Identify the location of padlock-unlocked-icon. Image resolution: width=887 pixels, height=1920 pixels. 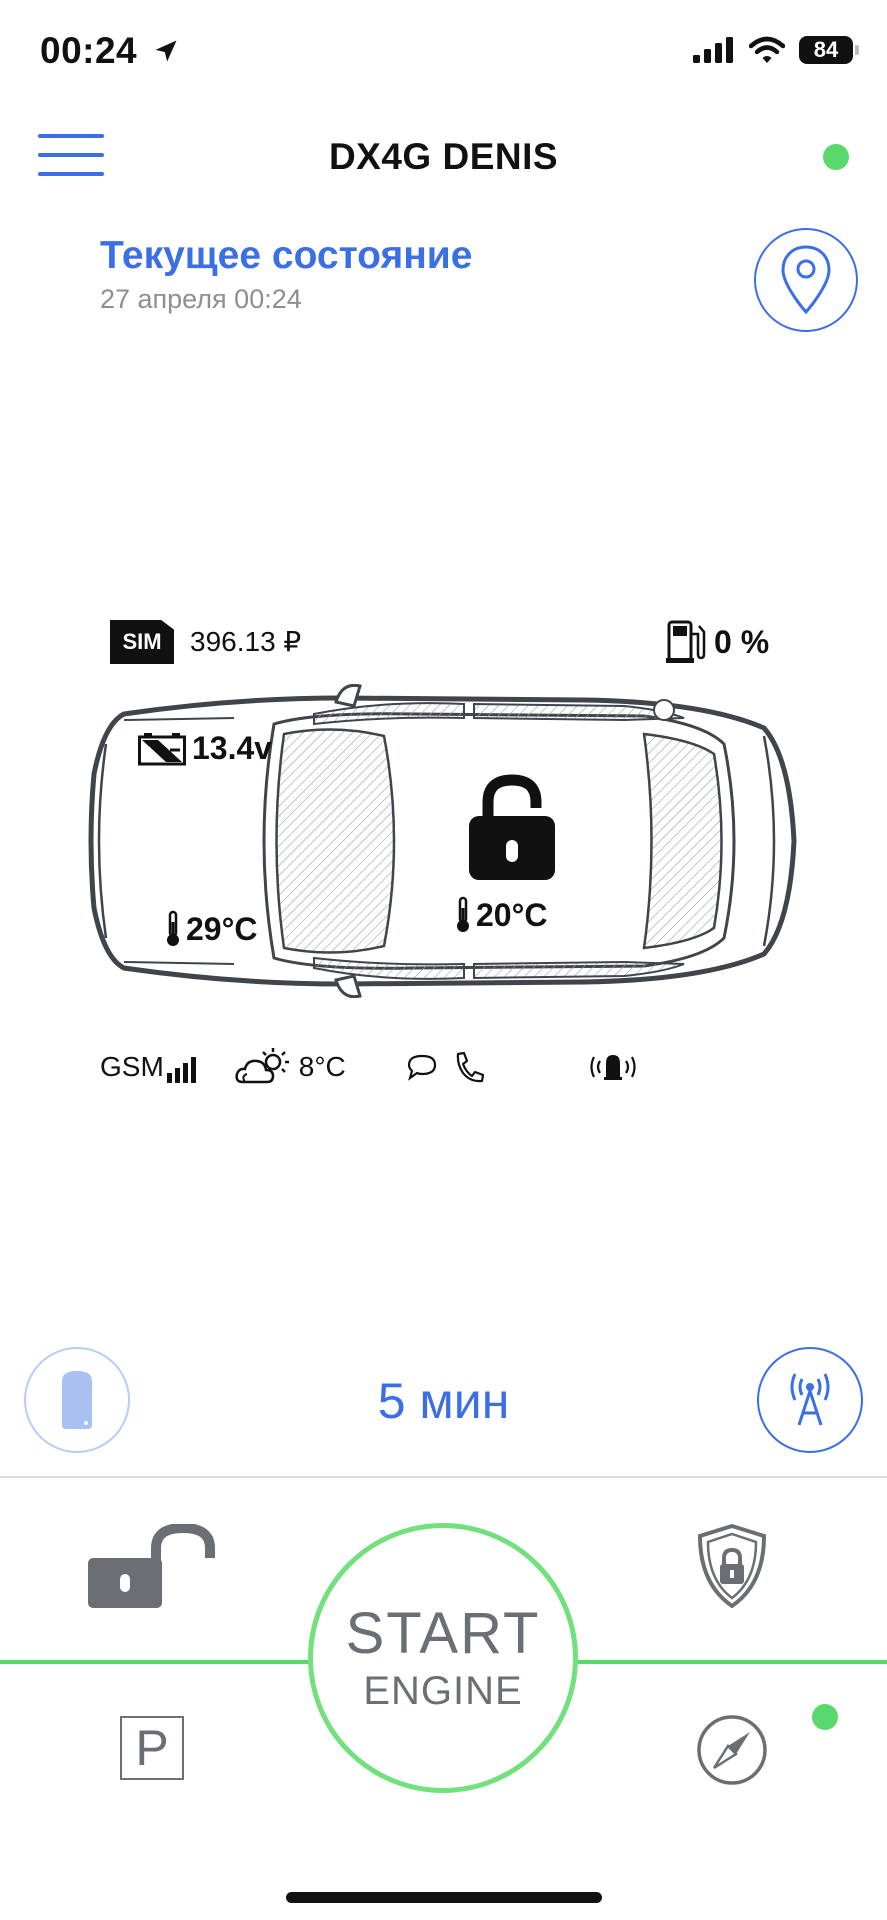
(512, 830).